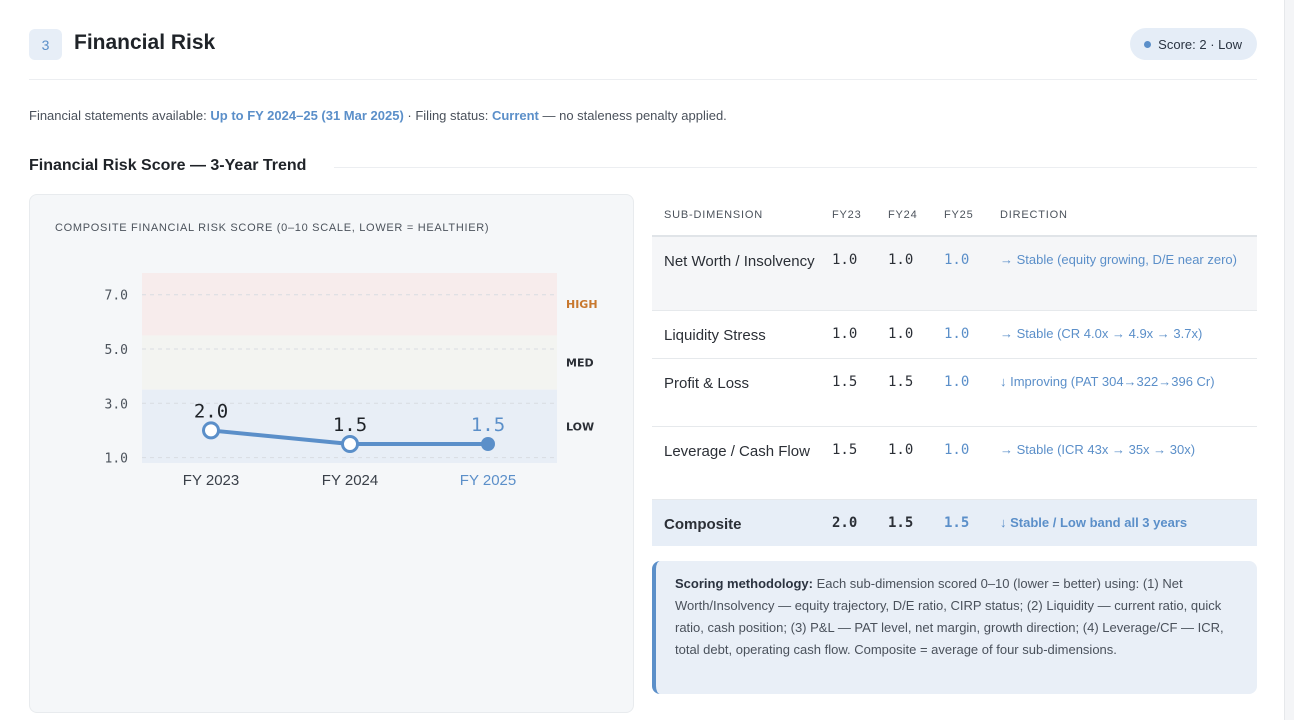 The image size is (1294, 720). Describe the element at coordinates (916, 392) in the screenshot. I see `row-fy24: 1.5` at that location.